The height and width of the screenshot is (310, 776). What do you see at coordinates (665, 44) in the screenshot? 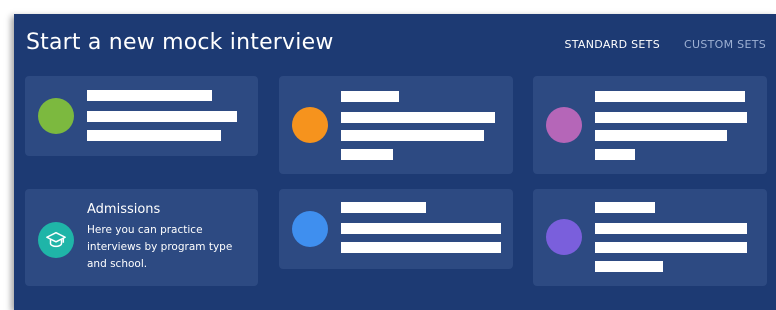
I see `set-tabs: STANDARD SETS CUSTOM SETS` at bounding box center [665, 44].